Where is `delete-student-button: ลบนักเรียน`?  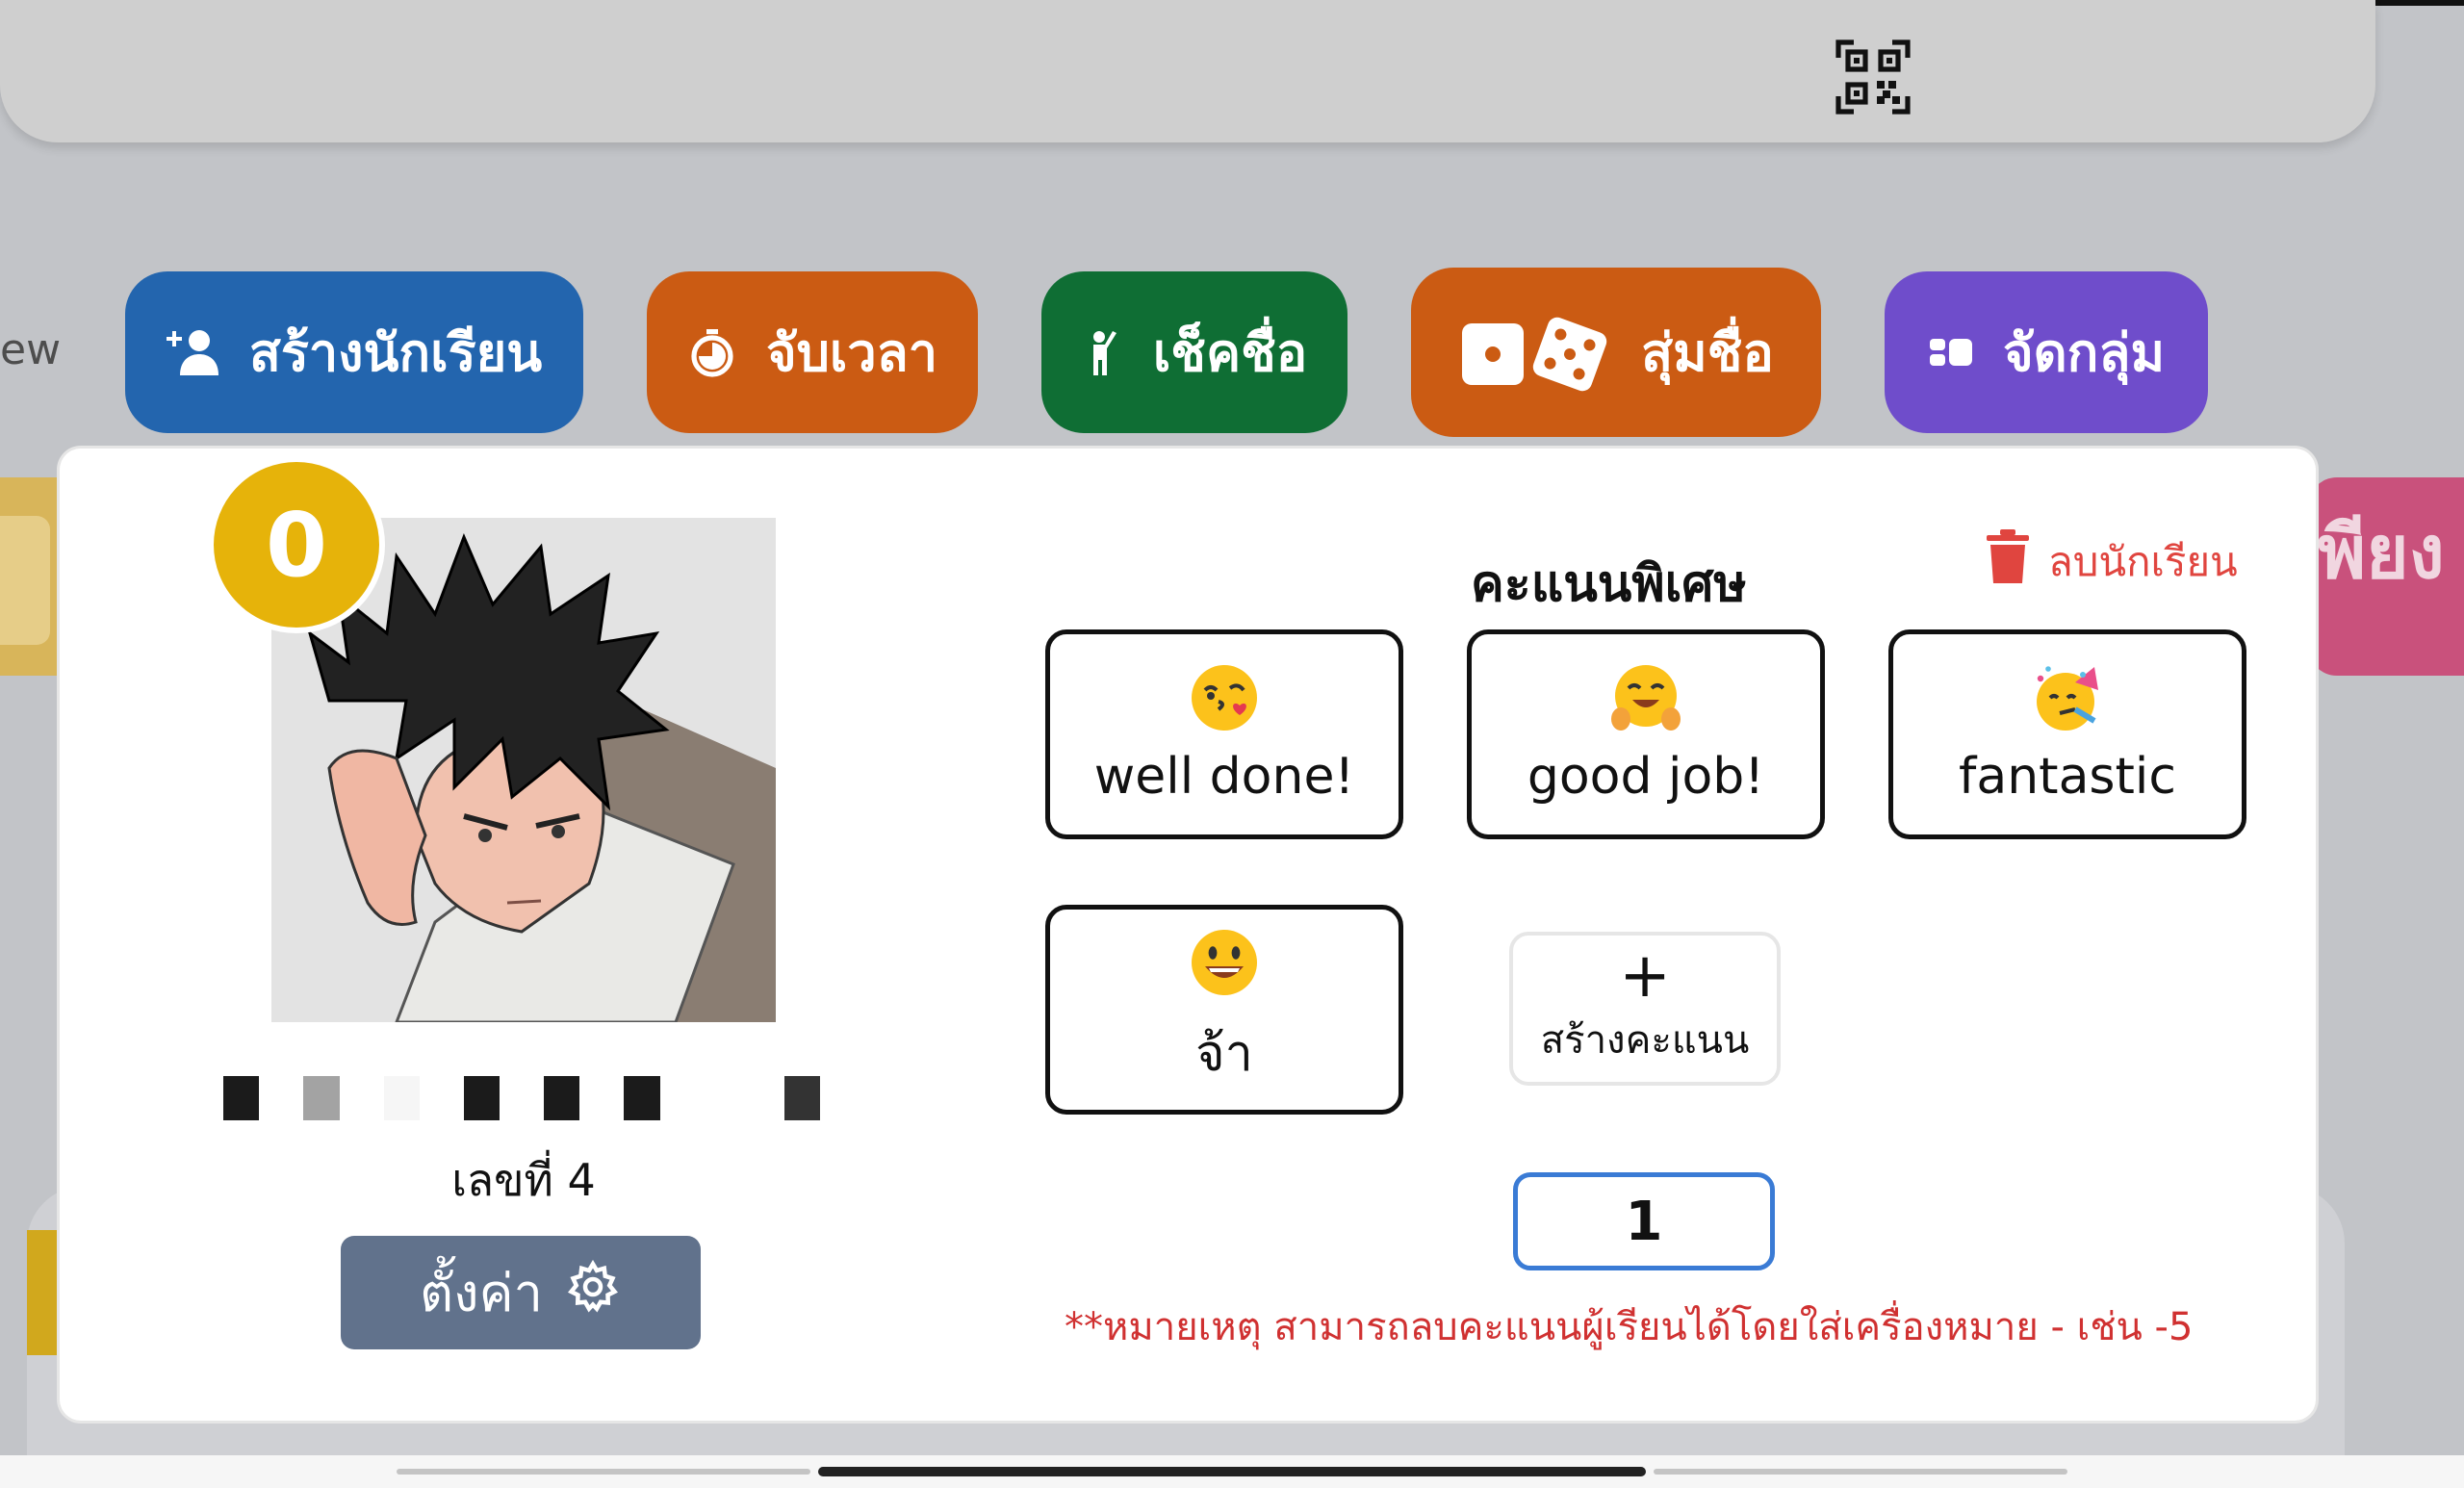
delete-student-button: ลบนักเรียน is located at coordinates (2112, 562).